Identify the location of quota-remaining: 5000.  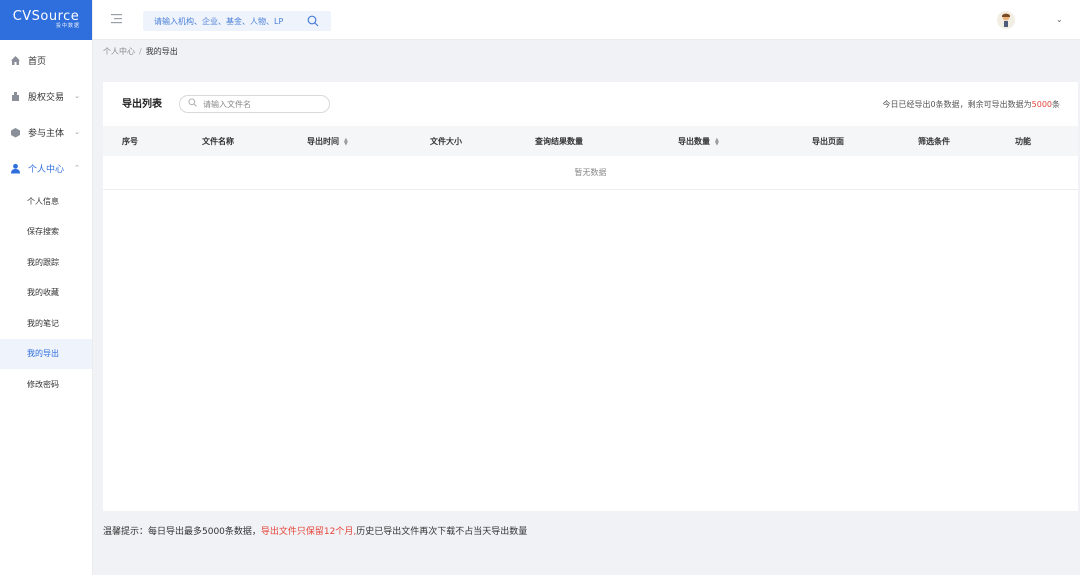
(1041, 104).